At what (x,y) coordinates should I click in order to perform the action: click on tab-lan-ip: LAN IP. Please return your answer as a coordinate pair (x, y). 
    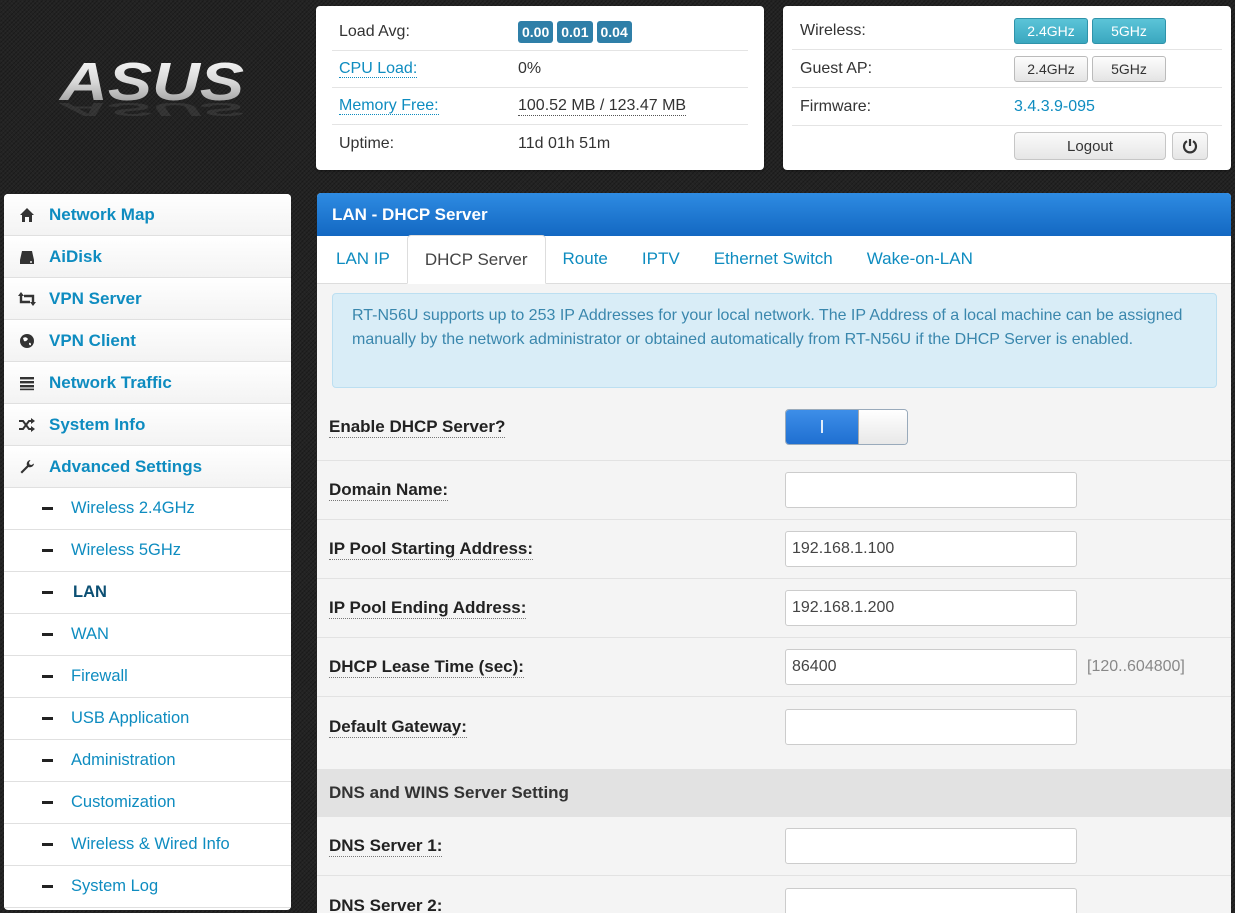
    Looking at the image, I should click on (363, 259).